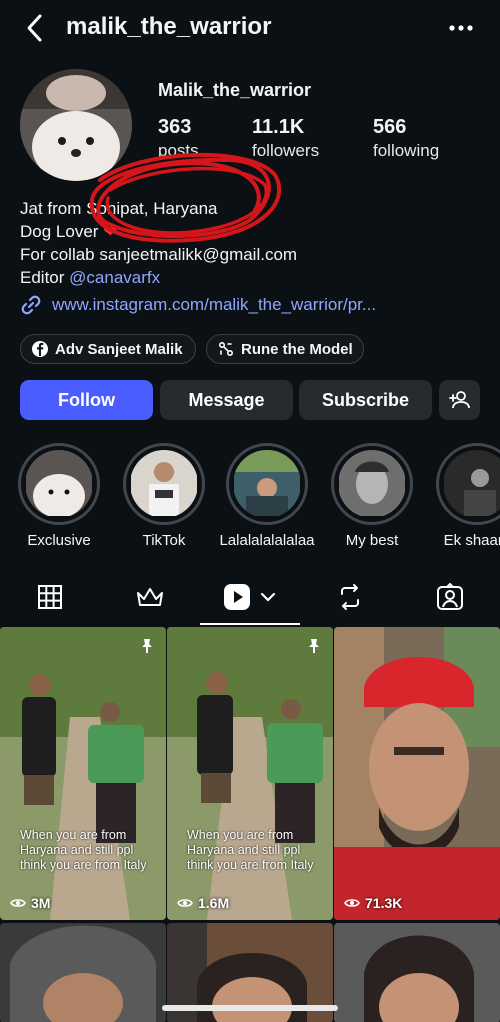 The width and height of the screenshot is (500, 1022). I want to click on more-dots-icon, so click(461, 28).